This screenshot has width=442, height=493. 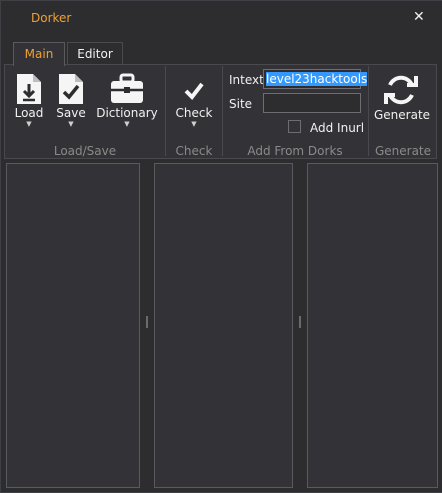 What do you see at coordinates (241, 104) in the screenshot?
I see `site-label: Site` at bounding box center [241, 104].